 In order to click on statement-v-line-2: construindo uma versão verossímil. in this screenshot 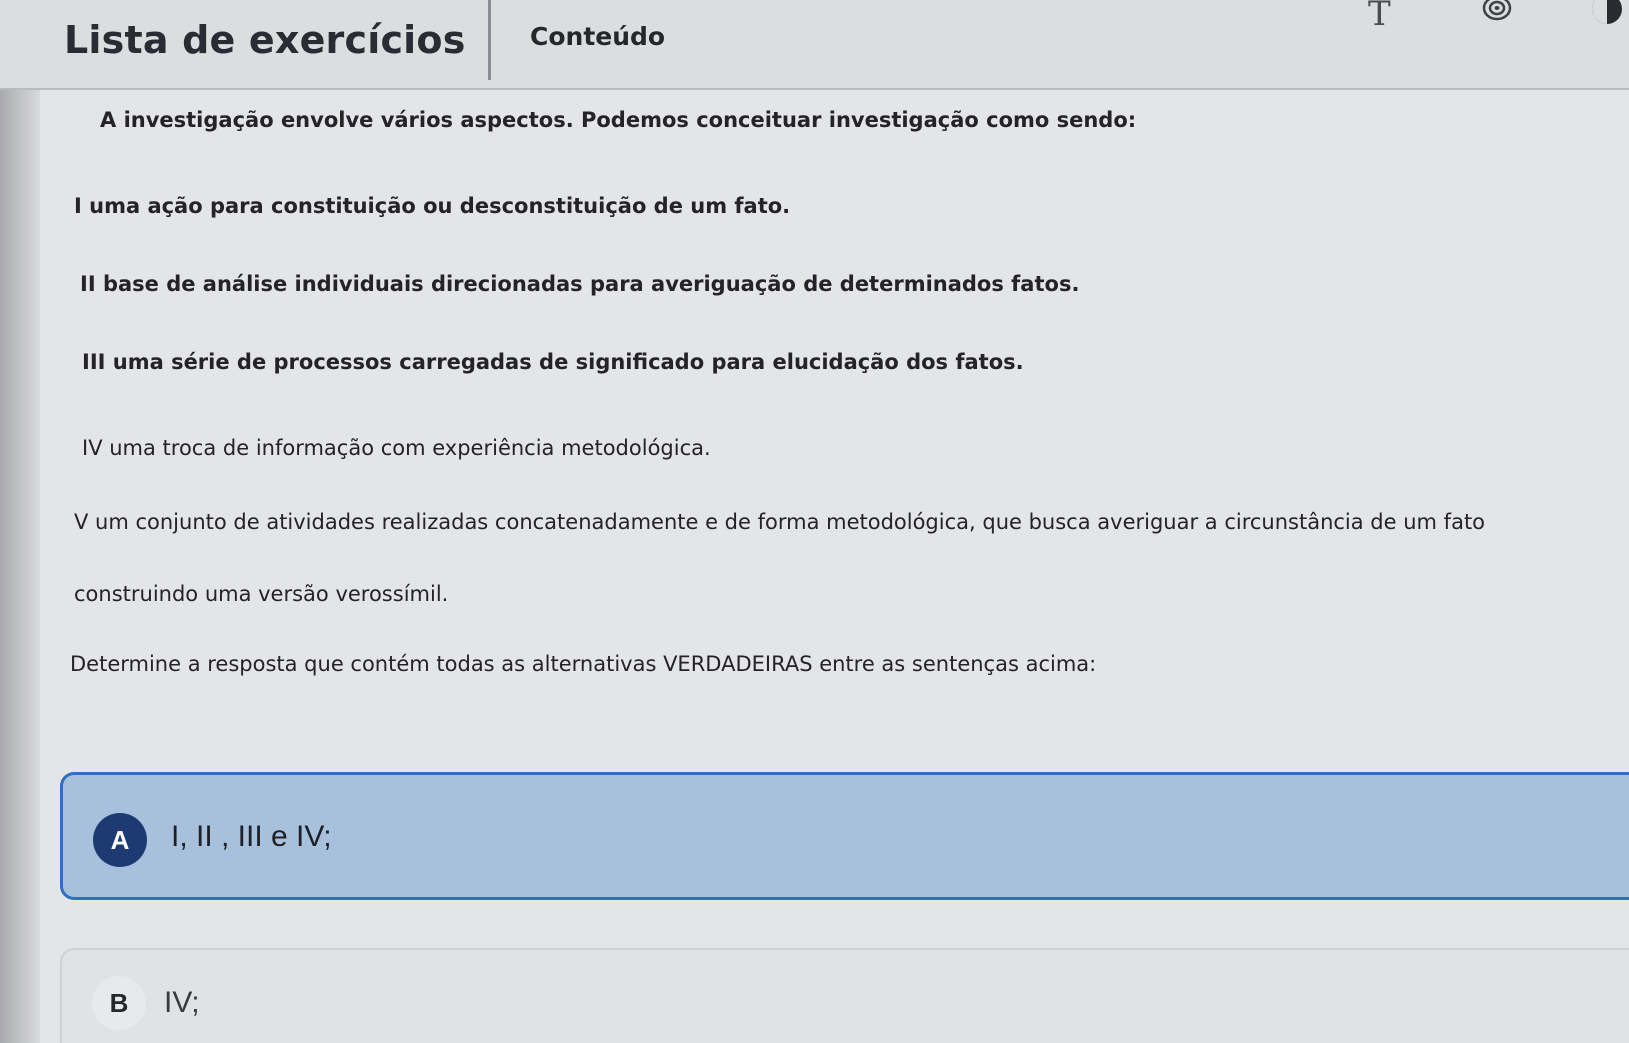, I will do `click(261, 594)`.